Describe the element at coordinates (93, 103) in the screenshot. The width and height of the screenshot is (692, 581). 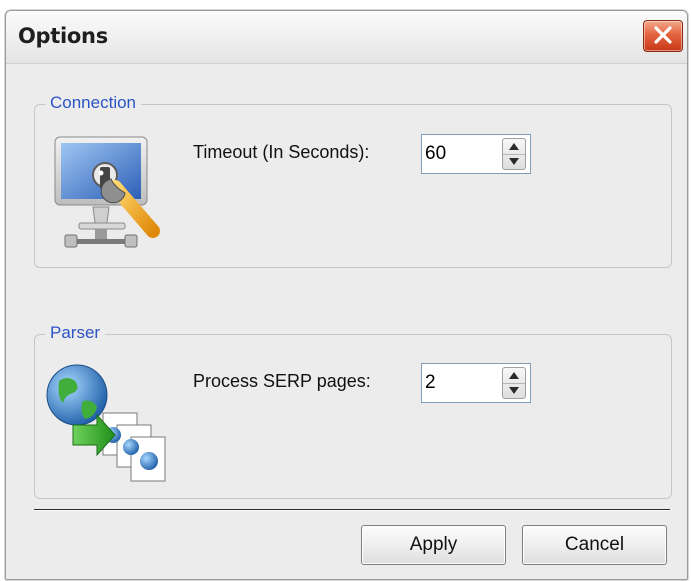
I see `connection-group-legend: Connection` at that location.